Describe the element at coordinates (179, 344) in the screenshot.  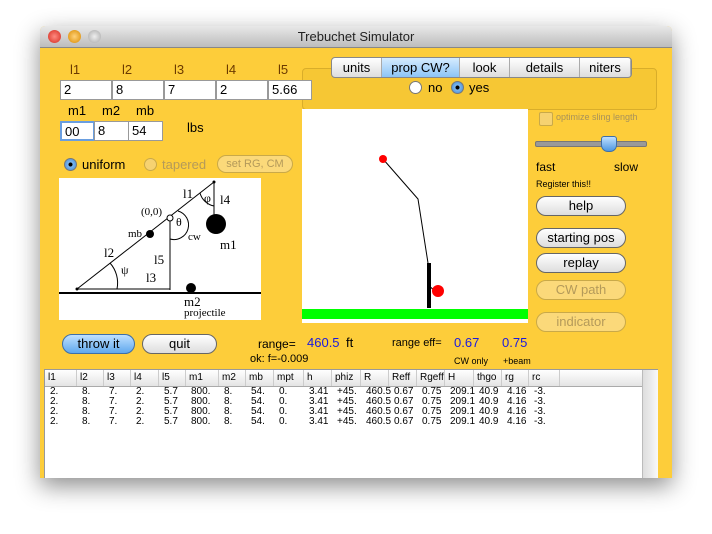
I see `quit-button: quit` at that location.